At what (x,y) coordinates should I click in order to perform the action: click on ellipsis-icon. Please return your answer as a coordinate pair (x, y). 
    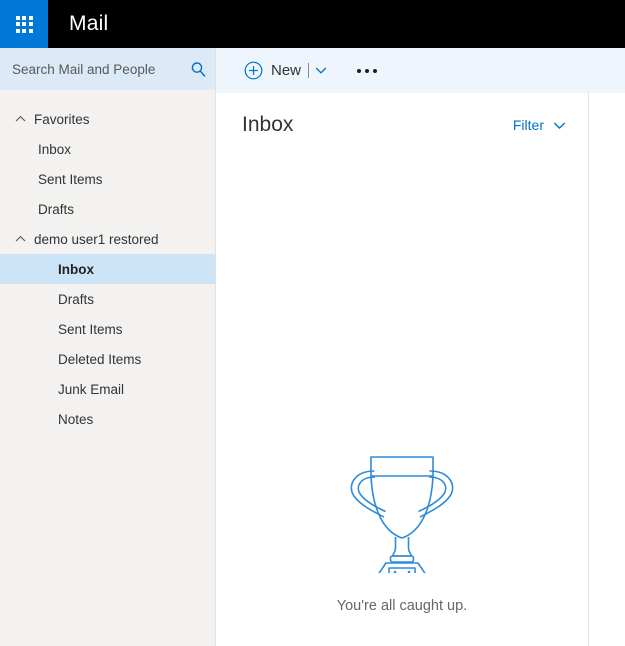
    Looking at the image, I should click on (367, 71).